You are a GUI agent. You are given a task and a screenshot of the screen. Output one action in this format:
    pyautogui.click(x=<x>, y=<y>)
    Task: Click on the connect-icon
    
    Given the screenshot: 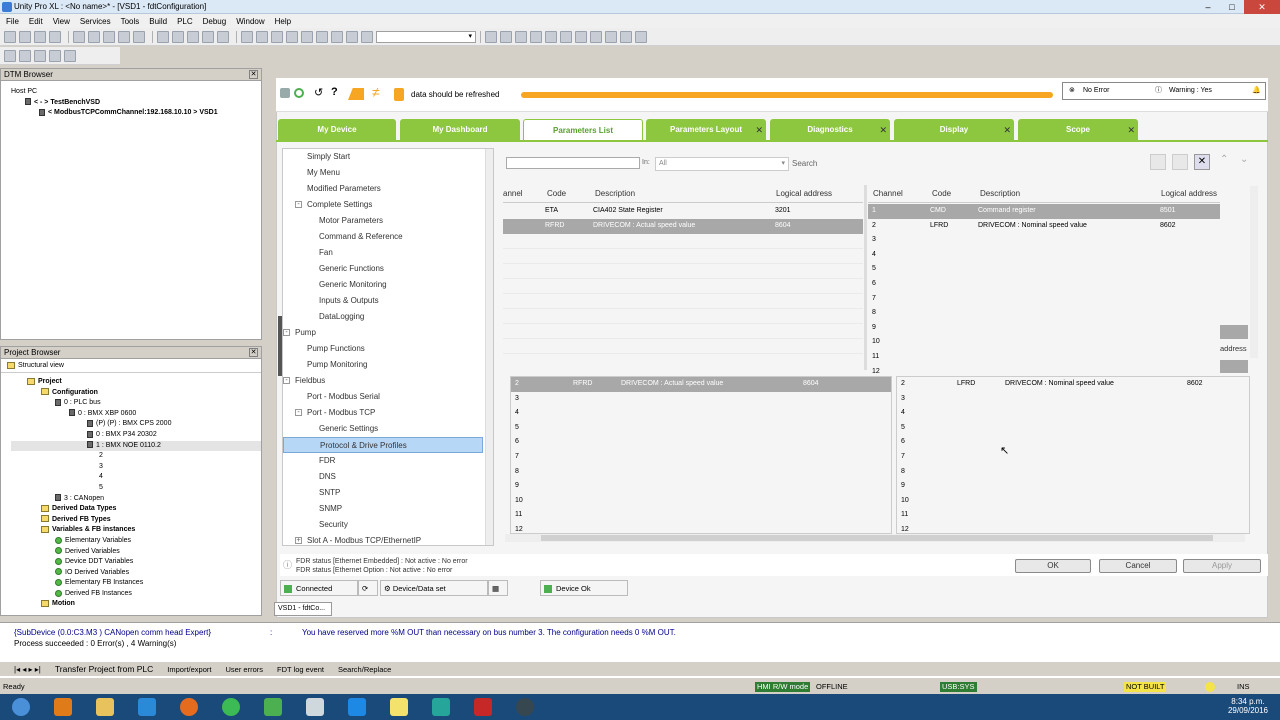 What is the action you would take?
    pyautogui.click(x=223, y=36)
    